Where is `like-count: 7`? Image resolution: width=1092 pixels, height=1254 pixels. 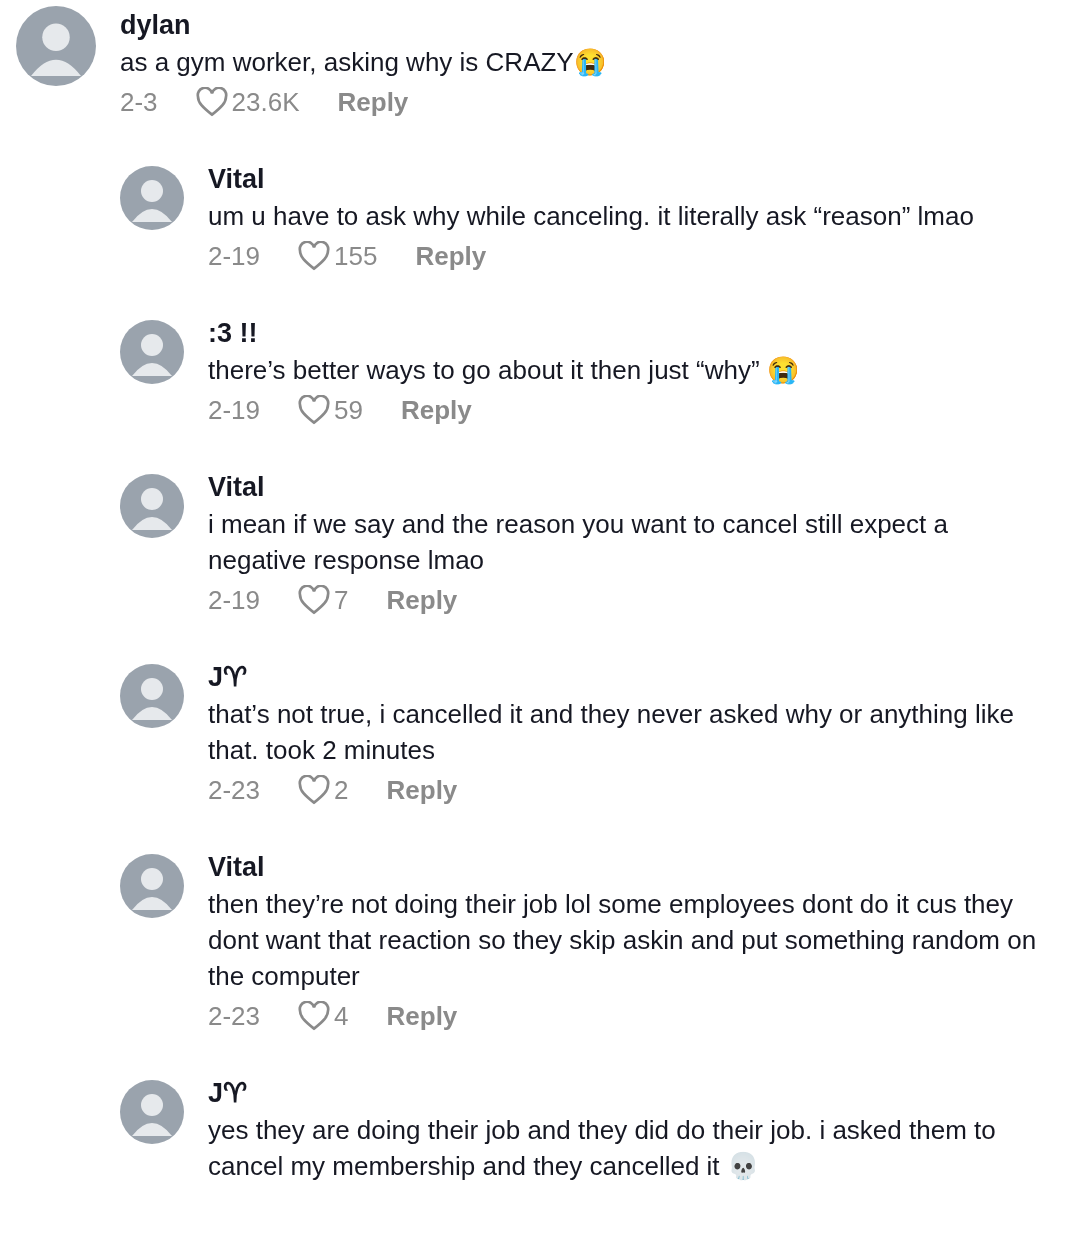 like-count: 7 is located at coordinates (341, 600).